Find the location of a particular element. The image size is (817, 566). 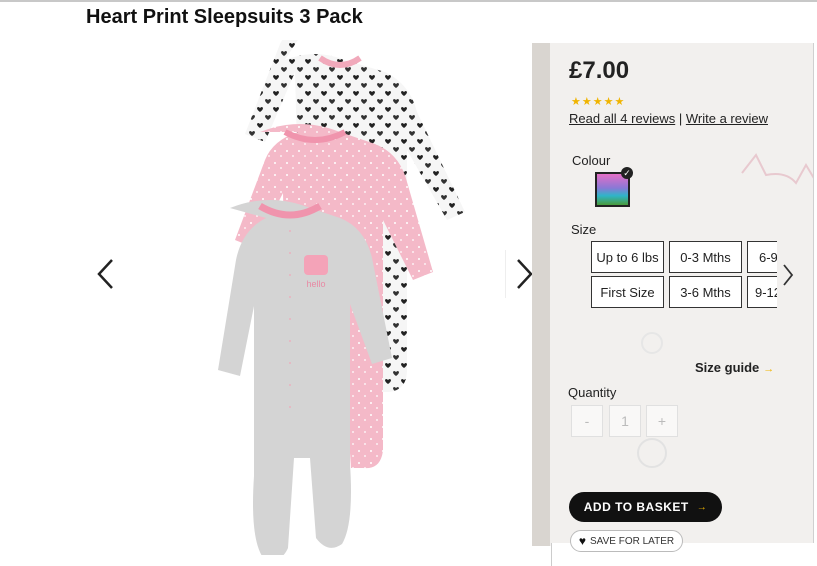

size-option-3-6-mths: 3-6 Mths is located at coordinates (705, 292).